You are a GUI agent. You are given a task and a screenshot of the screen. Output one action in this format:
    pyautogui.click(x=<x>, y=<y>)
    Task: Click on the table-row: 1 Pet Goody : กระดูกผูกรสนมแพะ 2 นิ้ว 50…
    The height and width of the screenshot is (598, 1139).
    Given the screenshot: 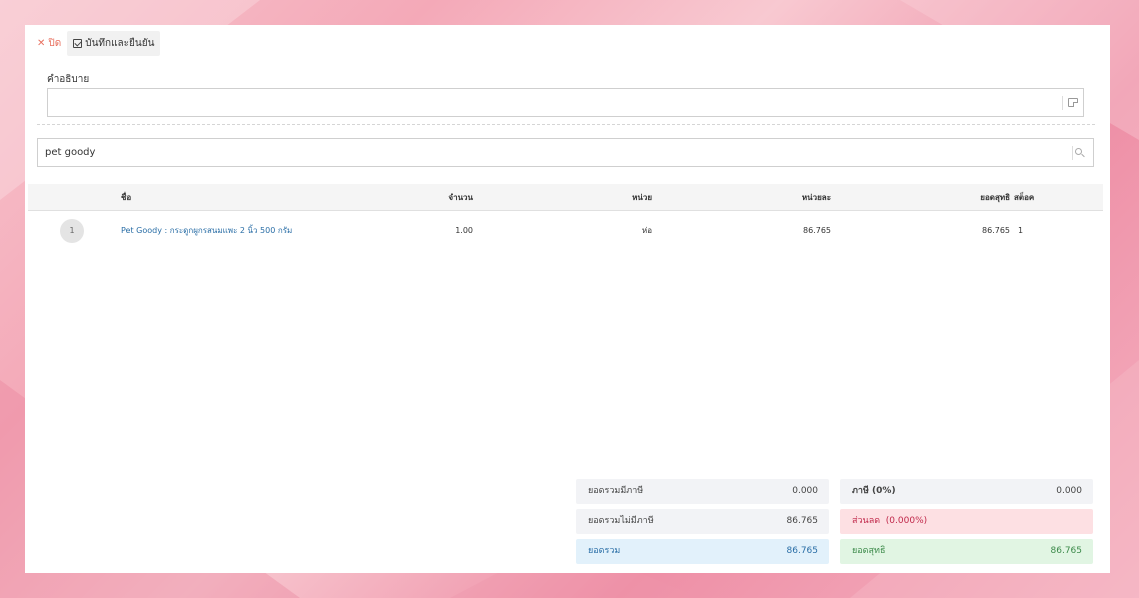 What is the action you would take?
    pyautogui.click(x=565, y=231)
    